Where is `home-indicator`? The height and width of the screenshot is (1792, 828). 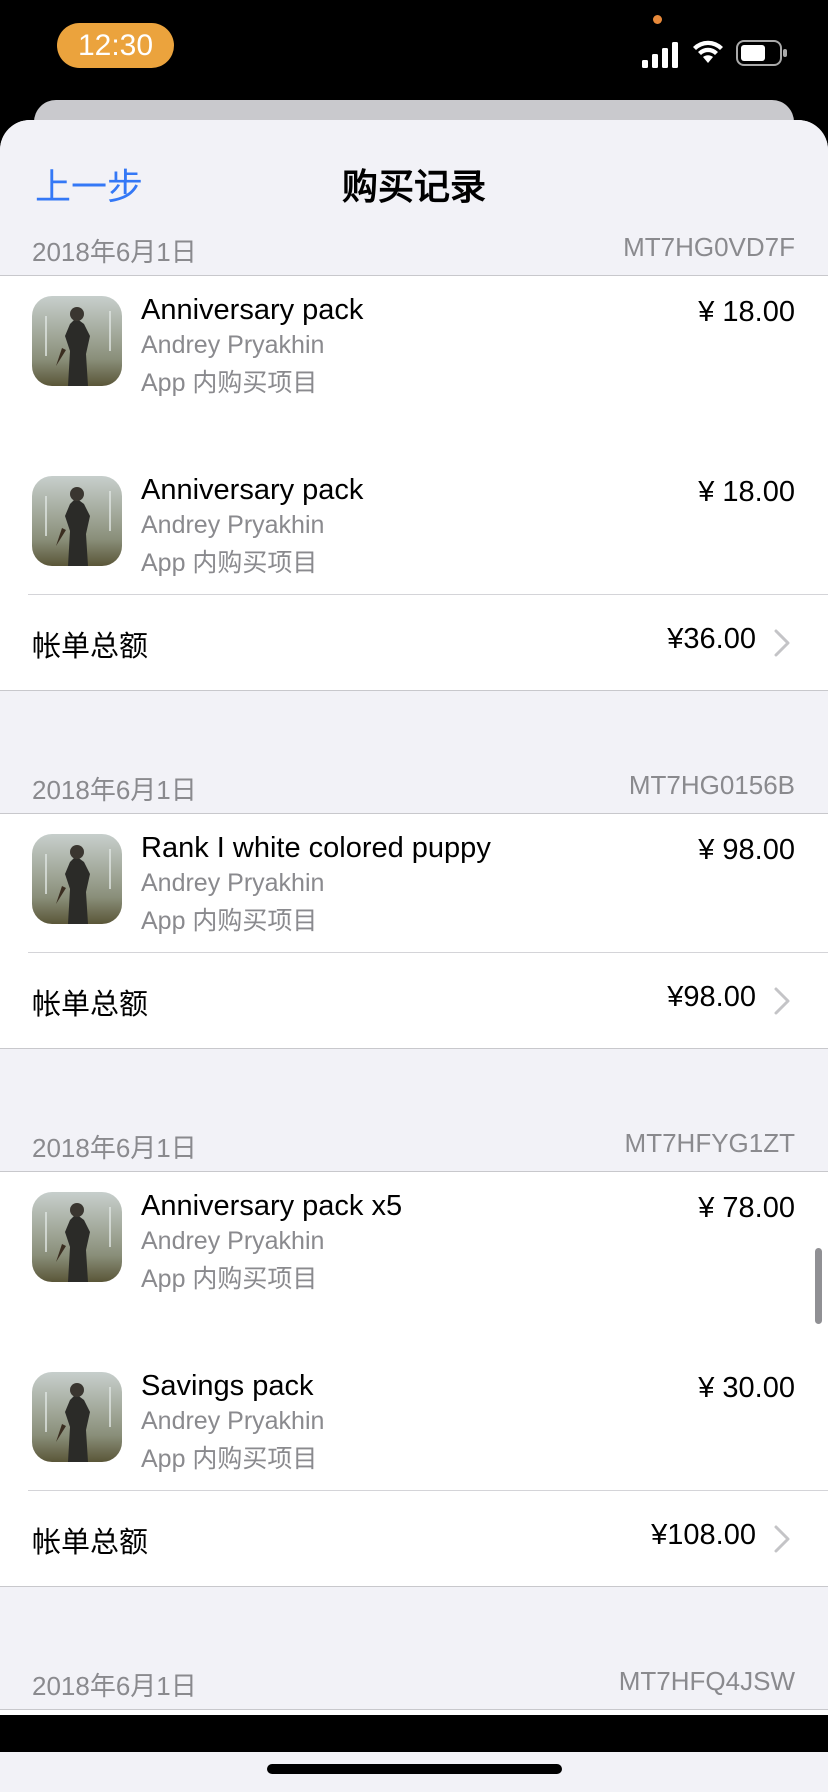
home-indicator is located at coordinates (414, 1769).